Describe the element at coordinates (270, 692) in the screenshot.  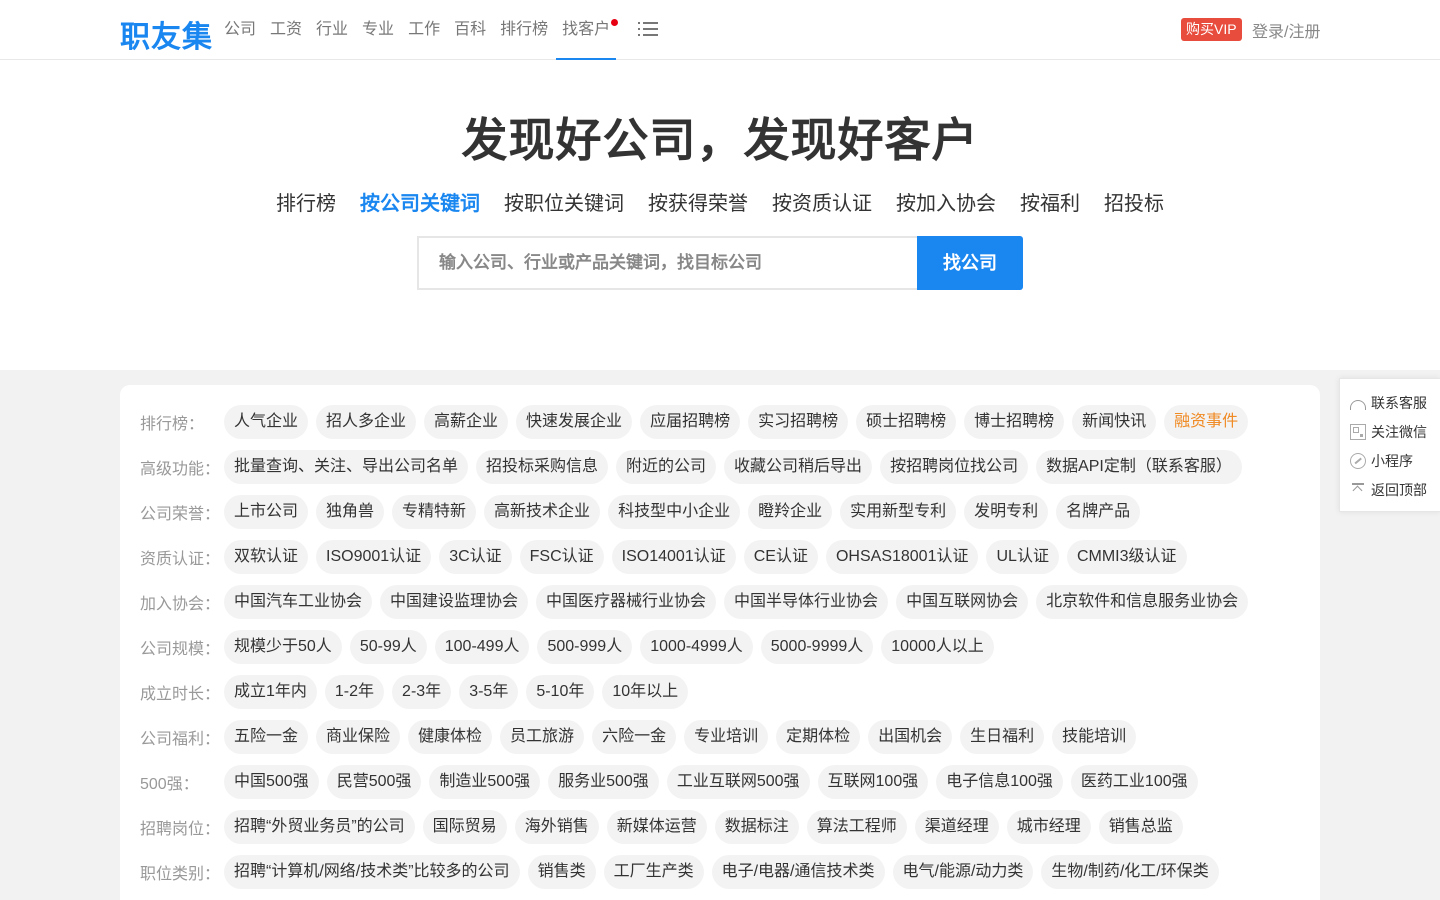
I see `filter-tag: 成立1年内` at that location.